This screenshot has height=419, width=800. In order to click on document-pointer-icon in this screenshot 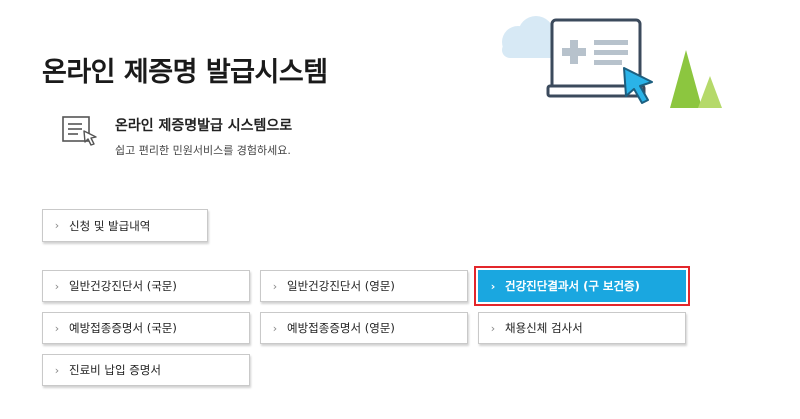, I will do `click(79, 131)`.